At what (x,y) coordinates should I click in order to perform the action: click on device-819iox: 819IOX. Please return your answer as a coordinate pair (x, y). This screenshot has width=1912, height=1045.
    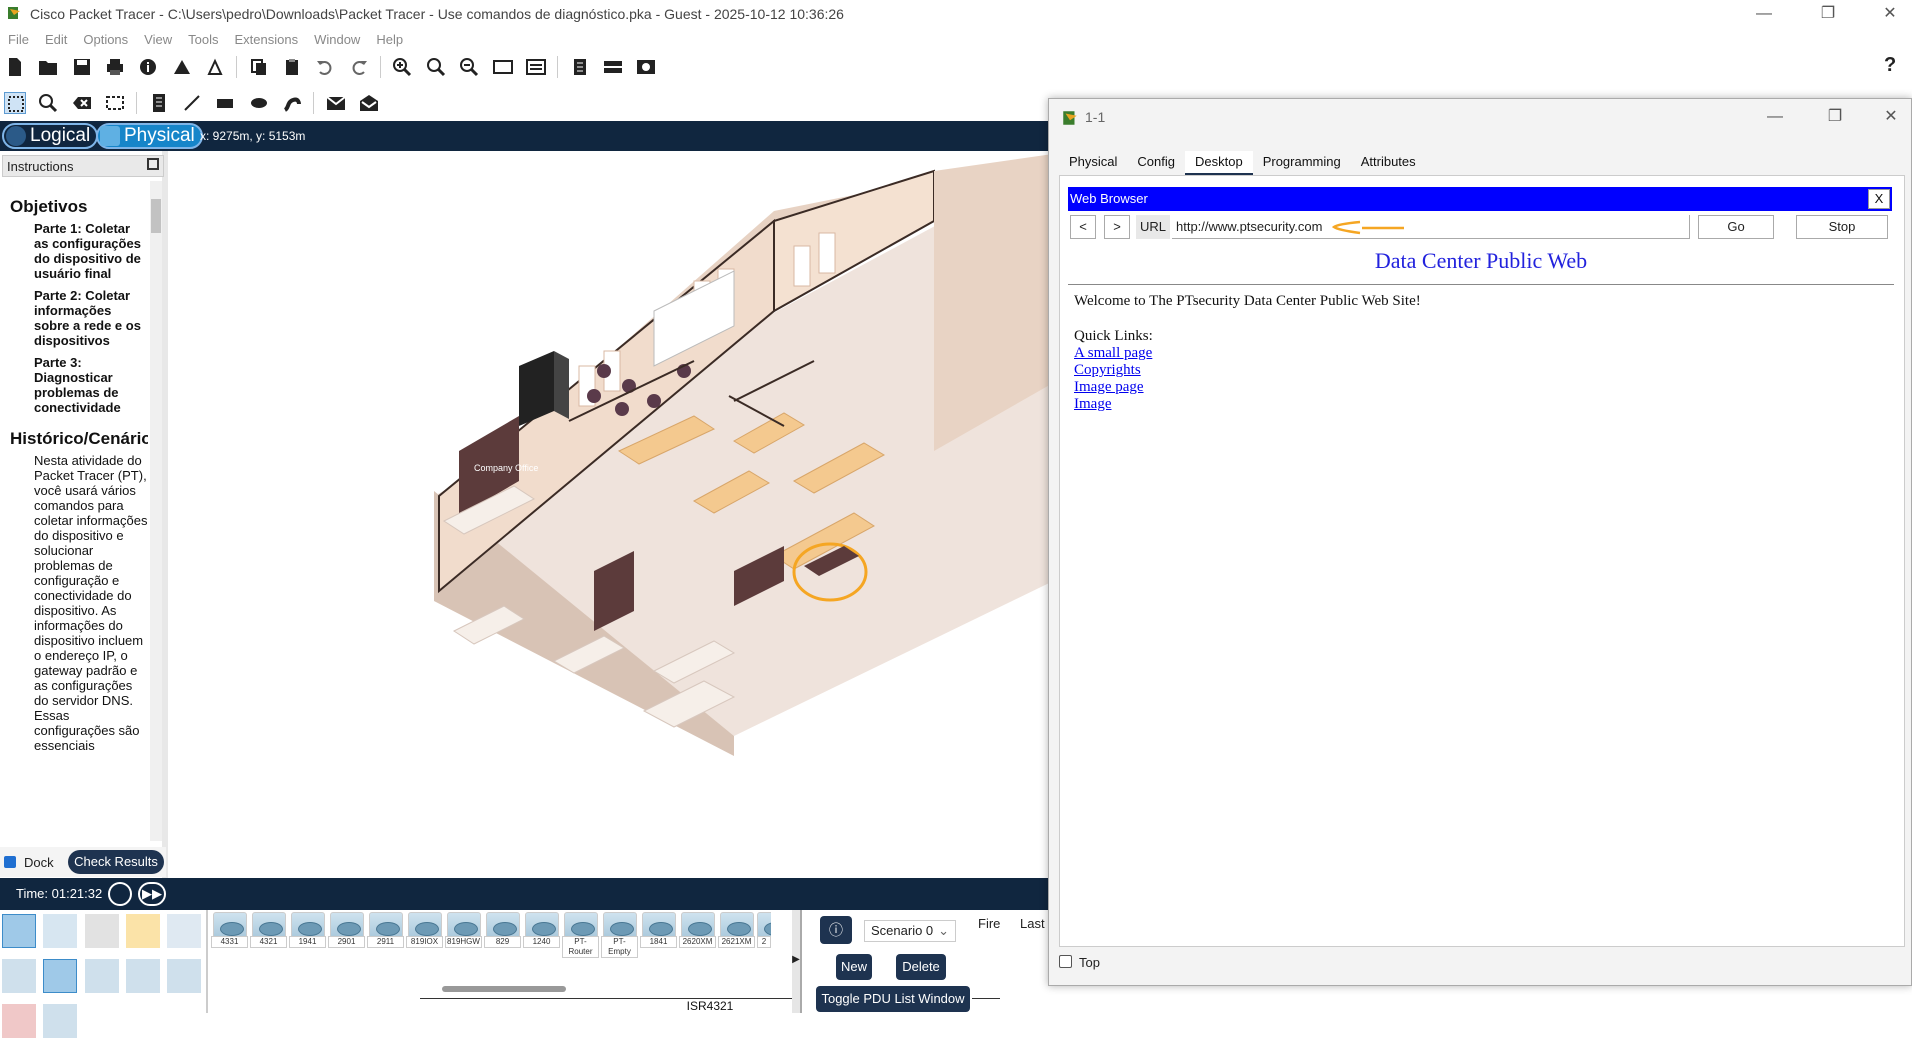
    Looking at the image, I should click on (424, 930).